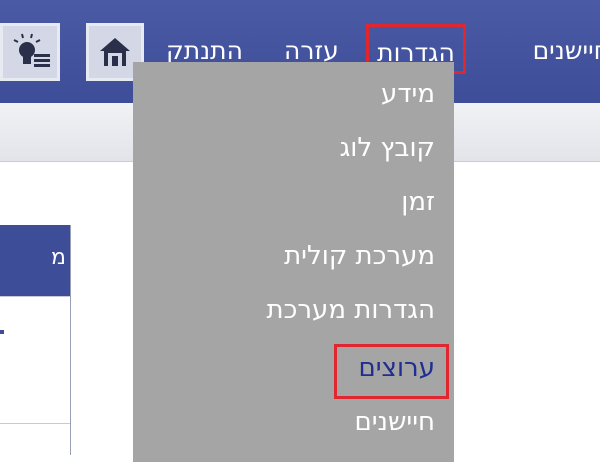 This screenshot has height=462, width=600. I want to click on menu-item-system-settings: הגדרות מערכת, so click(351, 310).